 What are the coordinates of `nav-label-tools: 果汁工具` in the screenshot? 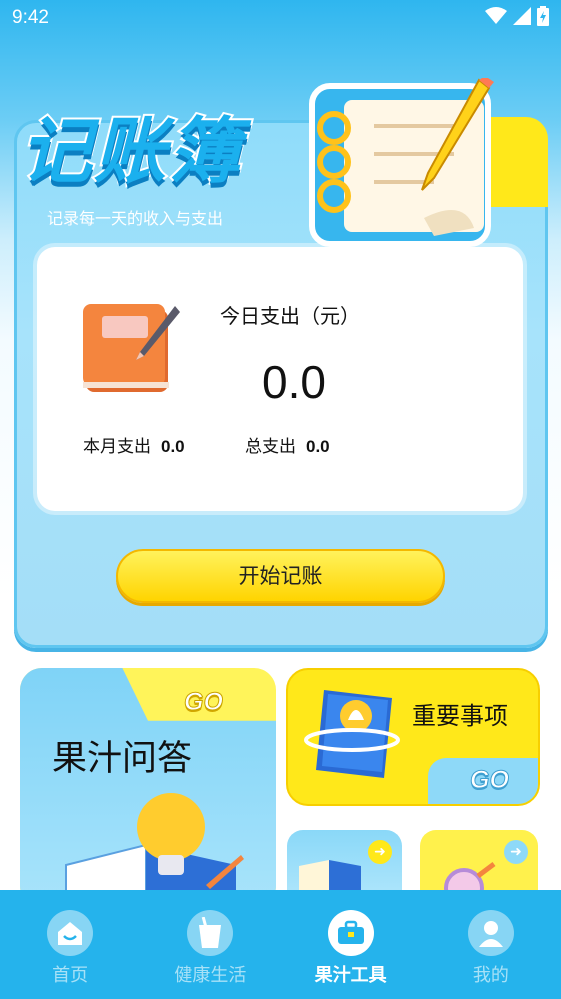 It's located at (350, 975).